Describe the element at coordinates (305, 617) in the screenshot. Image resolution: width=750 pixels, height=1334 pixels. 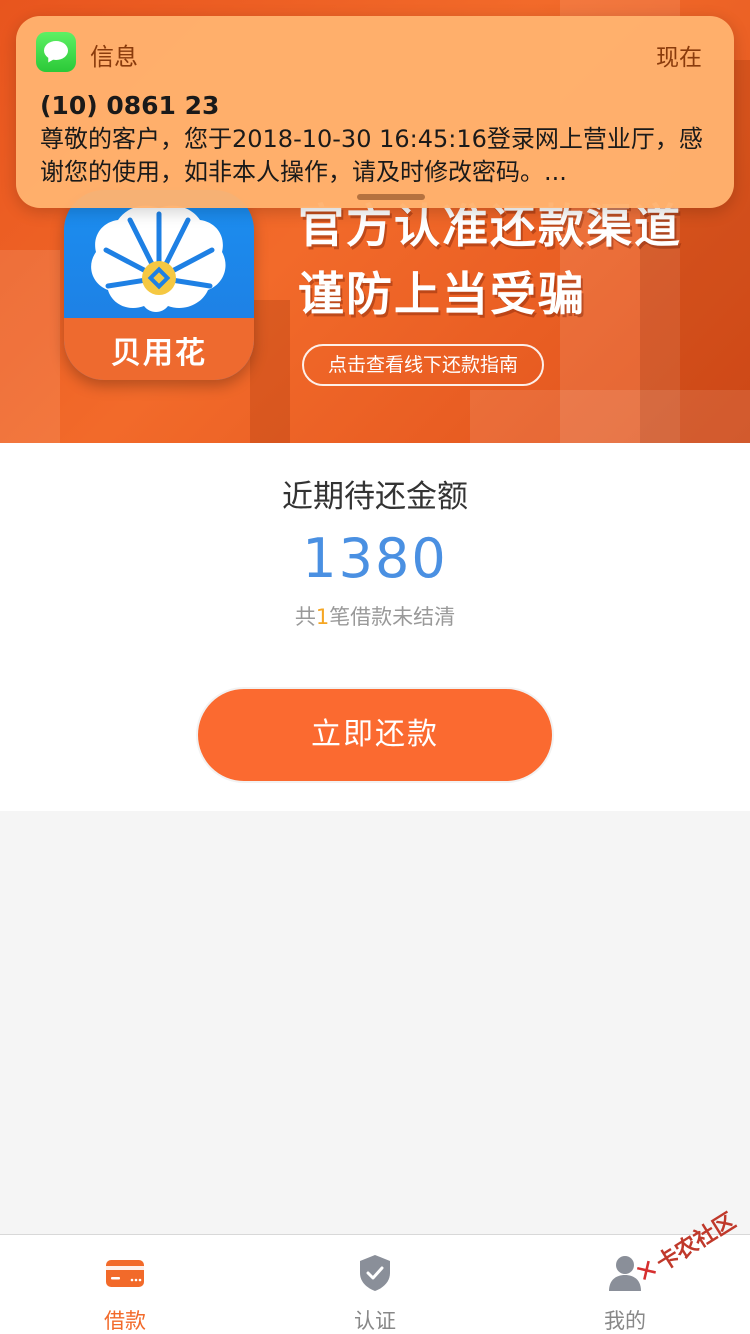
I see `outstanding-prefix: 共` at that location.